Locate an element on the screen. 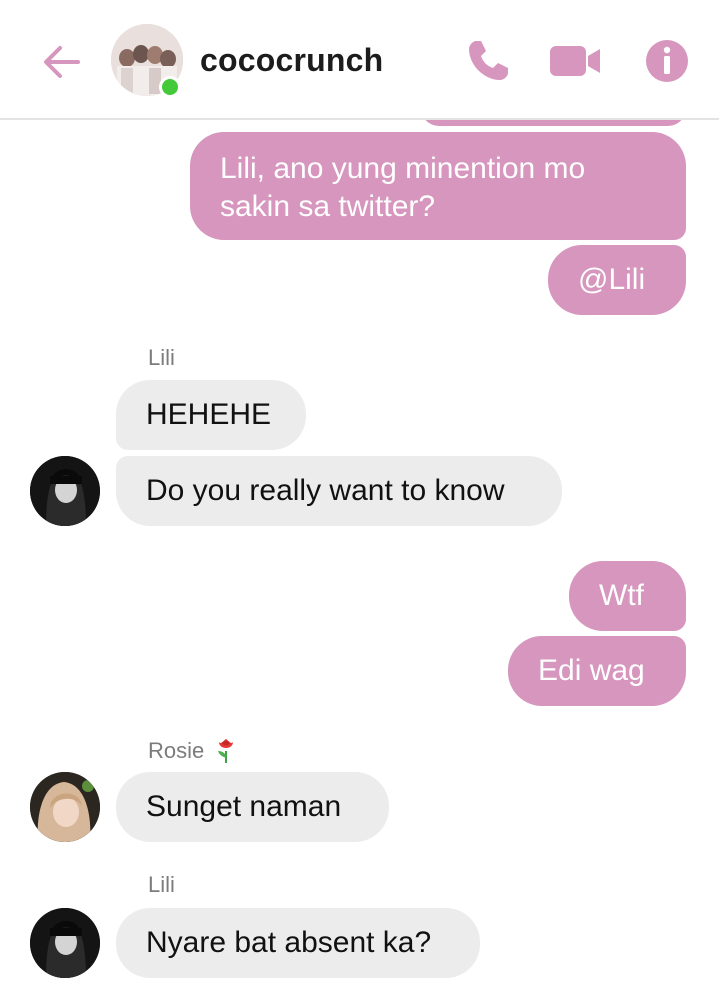  message-text-line: sakin sa twitter? is located at coordinates (328, 206).